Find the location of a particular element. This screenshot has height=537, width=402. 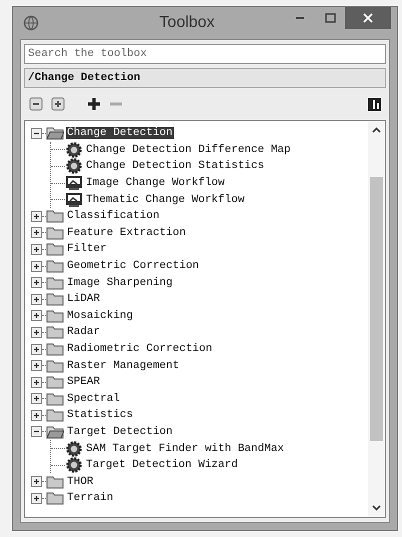

tree-item: Filter is located at coordinates (87, 249).